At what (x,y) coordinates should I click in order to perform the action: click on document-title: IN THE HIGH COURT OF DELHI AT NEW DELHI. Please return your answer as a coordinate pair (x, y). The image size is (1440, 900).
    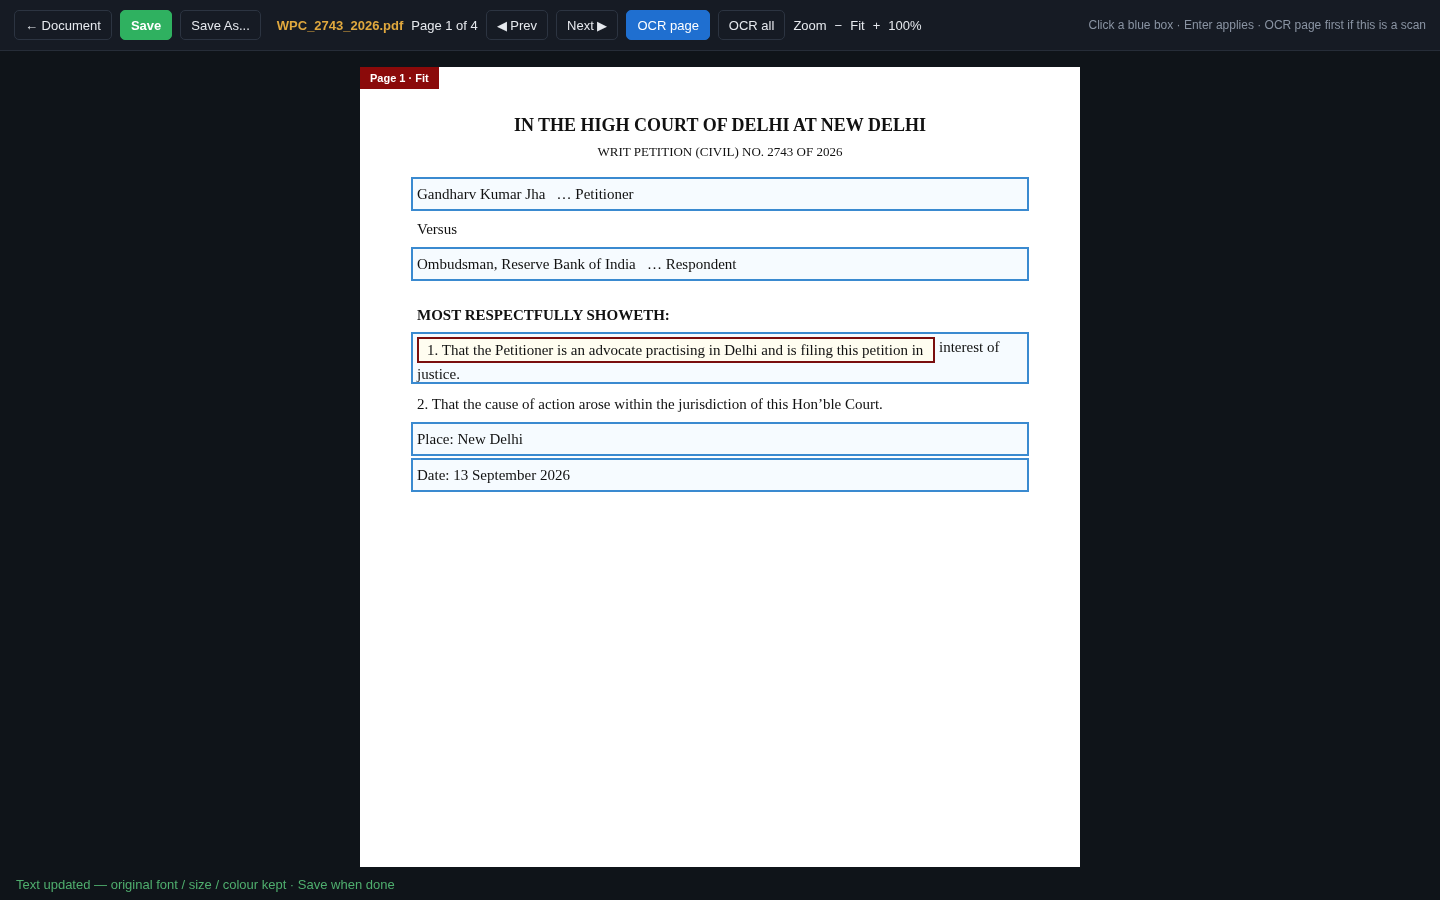
    Looking at the image, I should click on (720, 125).